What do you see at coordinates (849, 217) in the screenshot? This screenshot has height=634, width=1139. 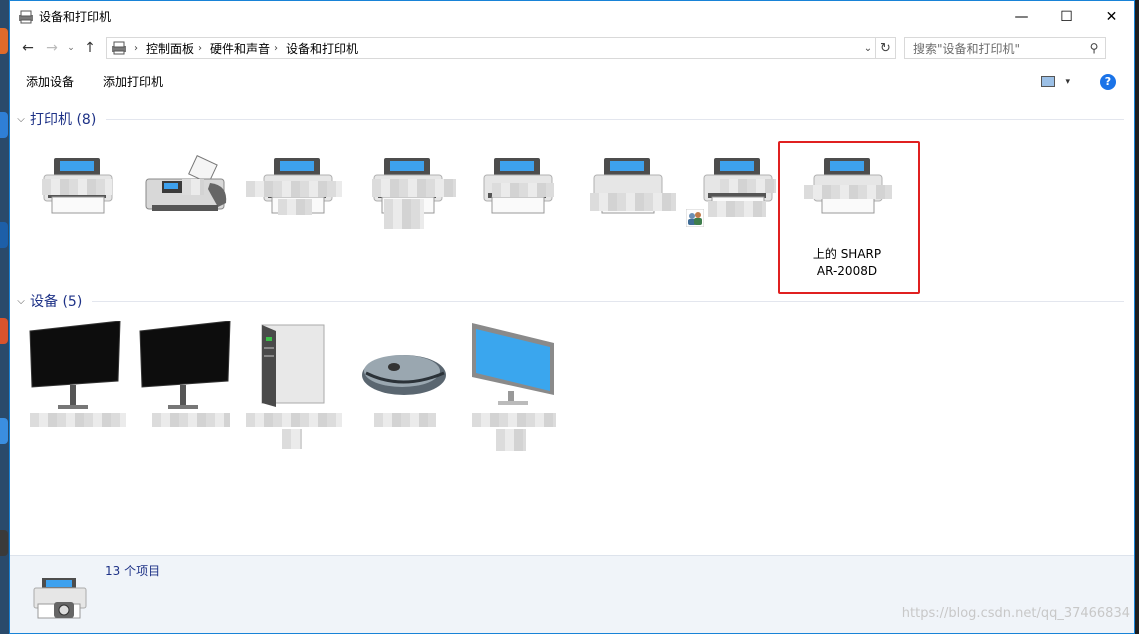 I see `selection-highlight` at bounding box center [849, 217].